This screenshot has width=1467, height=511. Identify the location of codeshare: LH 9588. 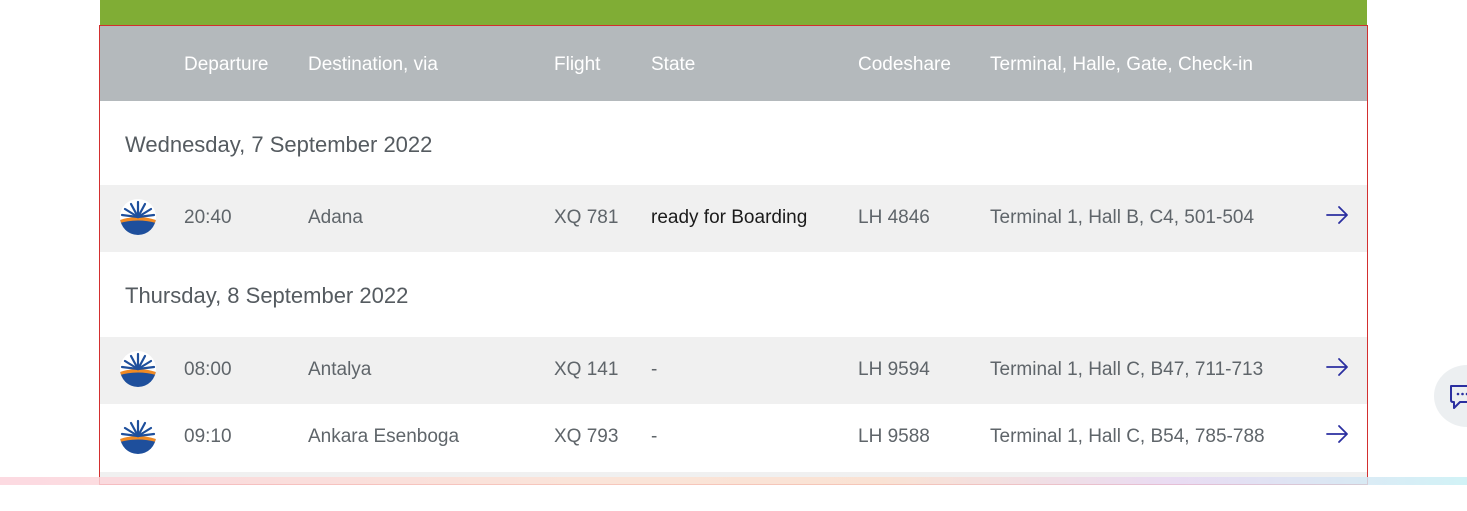
(894, 436).